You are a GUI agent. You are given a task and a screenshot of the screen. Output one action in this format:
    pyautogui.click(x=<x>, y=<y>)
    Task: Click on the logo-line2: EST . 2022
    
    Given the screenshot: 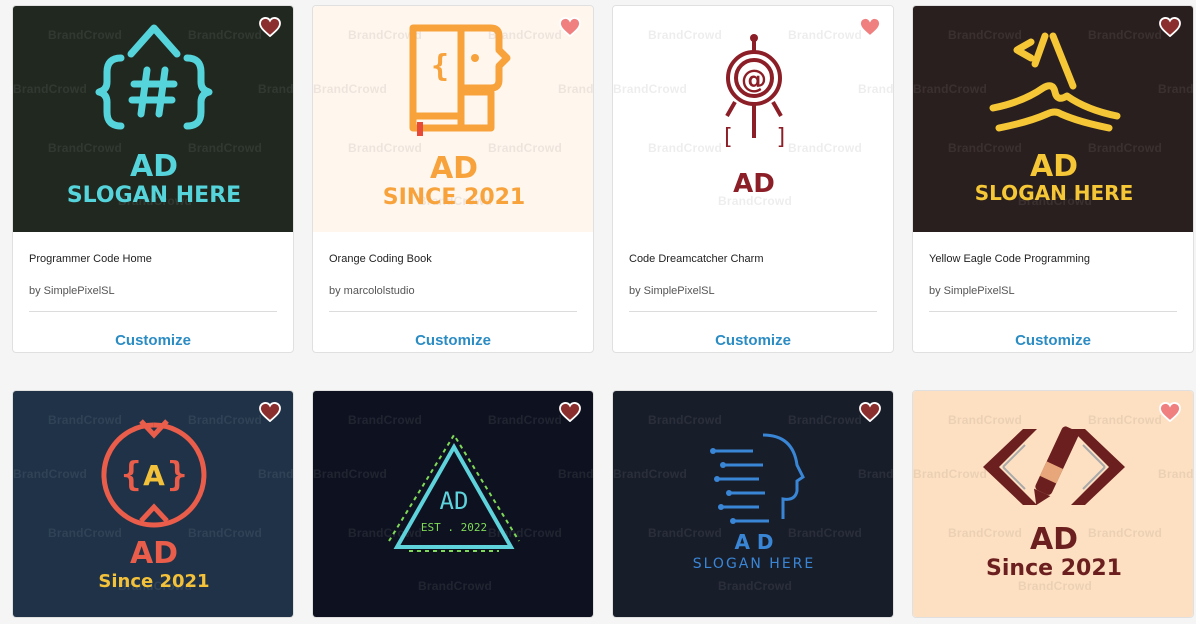 What is the action you would take?
    pyautogui.click(x=454, y=527)
    